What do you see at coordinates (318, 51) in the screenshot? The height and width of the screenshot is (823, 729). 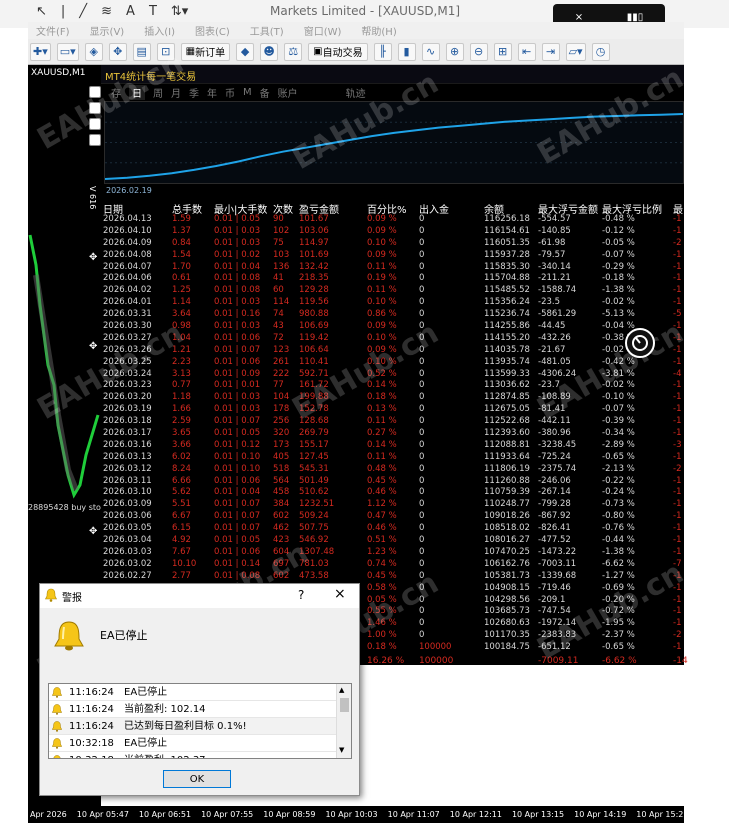 I see `auto-trading-icon: ▣` at bounding box center [318, 51].